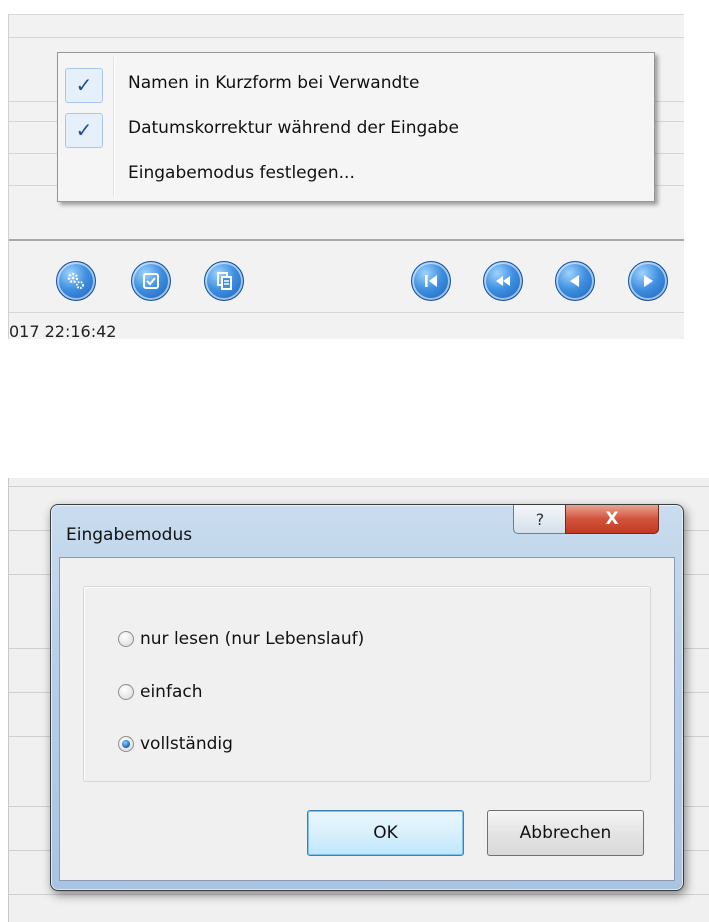 This screenshot has width=709, height=922. I want to click on menu-item-namen-kurzform: ✓ Namen in Kurzform bei Verwandte, so click(356, 85).